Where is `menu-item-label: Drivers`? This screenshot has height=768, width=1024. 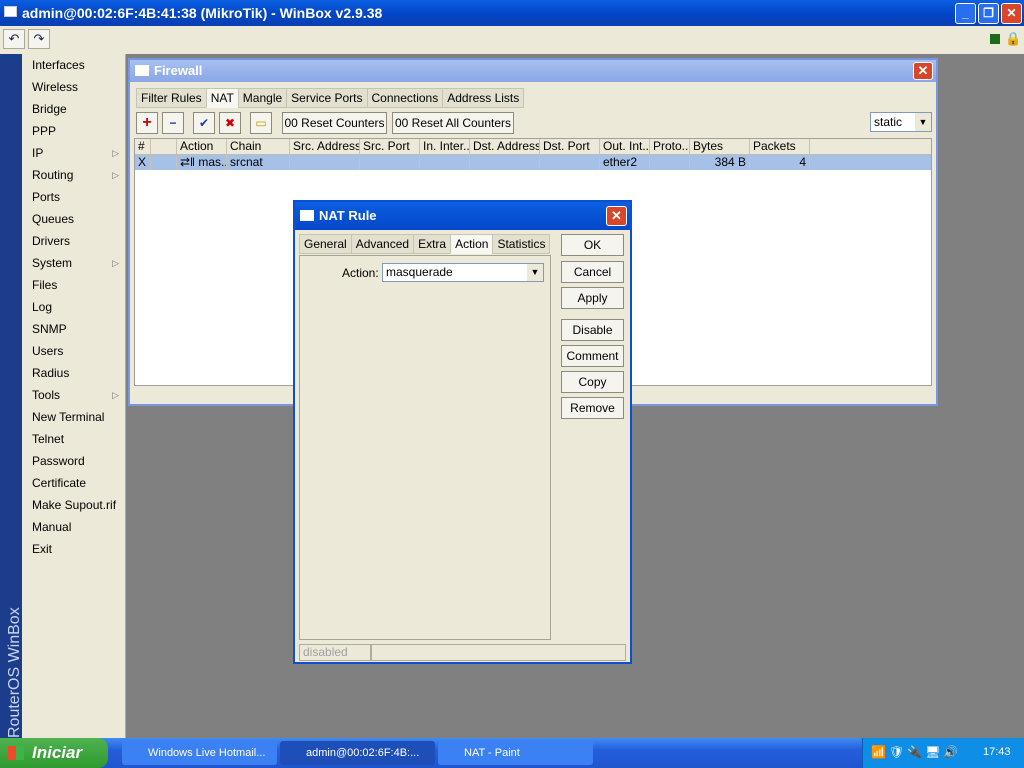
menu-item-label: Drivers is located at coordinates (51, 241).